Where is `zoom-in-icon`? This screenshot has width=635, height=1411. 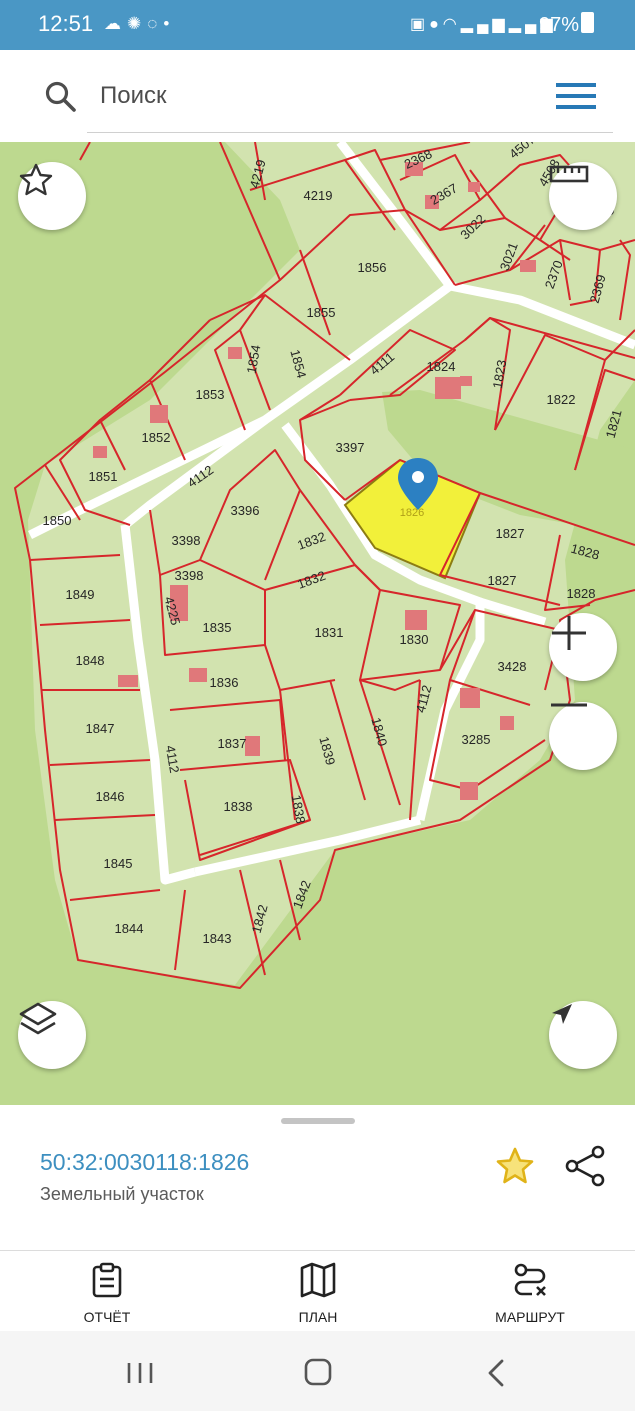
zoom-in-icon is located at coordinates (569, 633).